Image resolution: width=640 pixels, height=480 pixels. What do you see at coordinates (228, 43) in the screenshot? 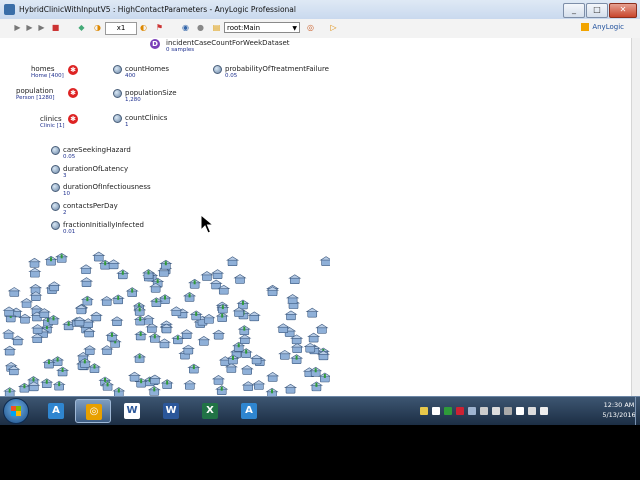
I see `dataset-name: incidentCaseCountForWeekDataset` at bounding box center [228, 43].